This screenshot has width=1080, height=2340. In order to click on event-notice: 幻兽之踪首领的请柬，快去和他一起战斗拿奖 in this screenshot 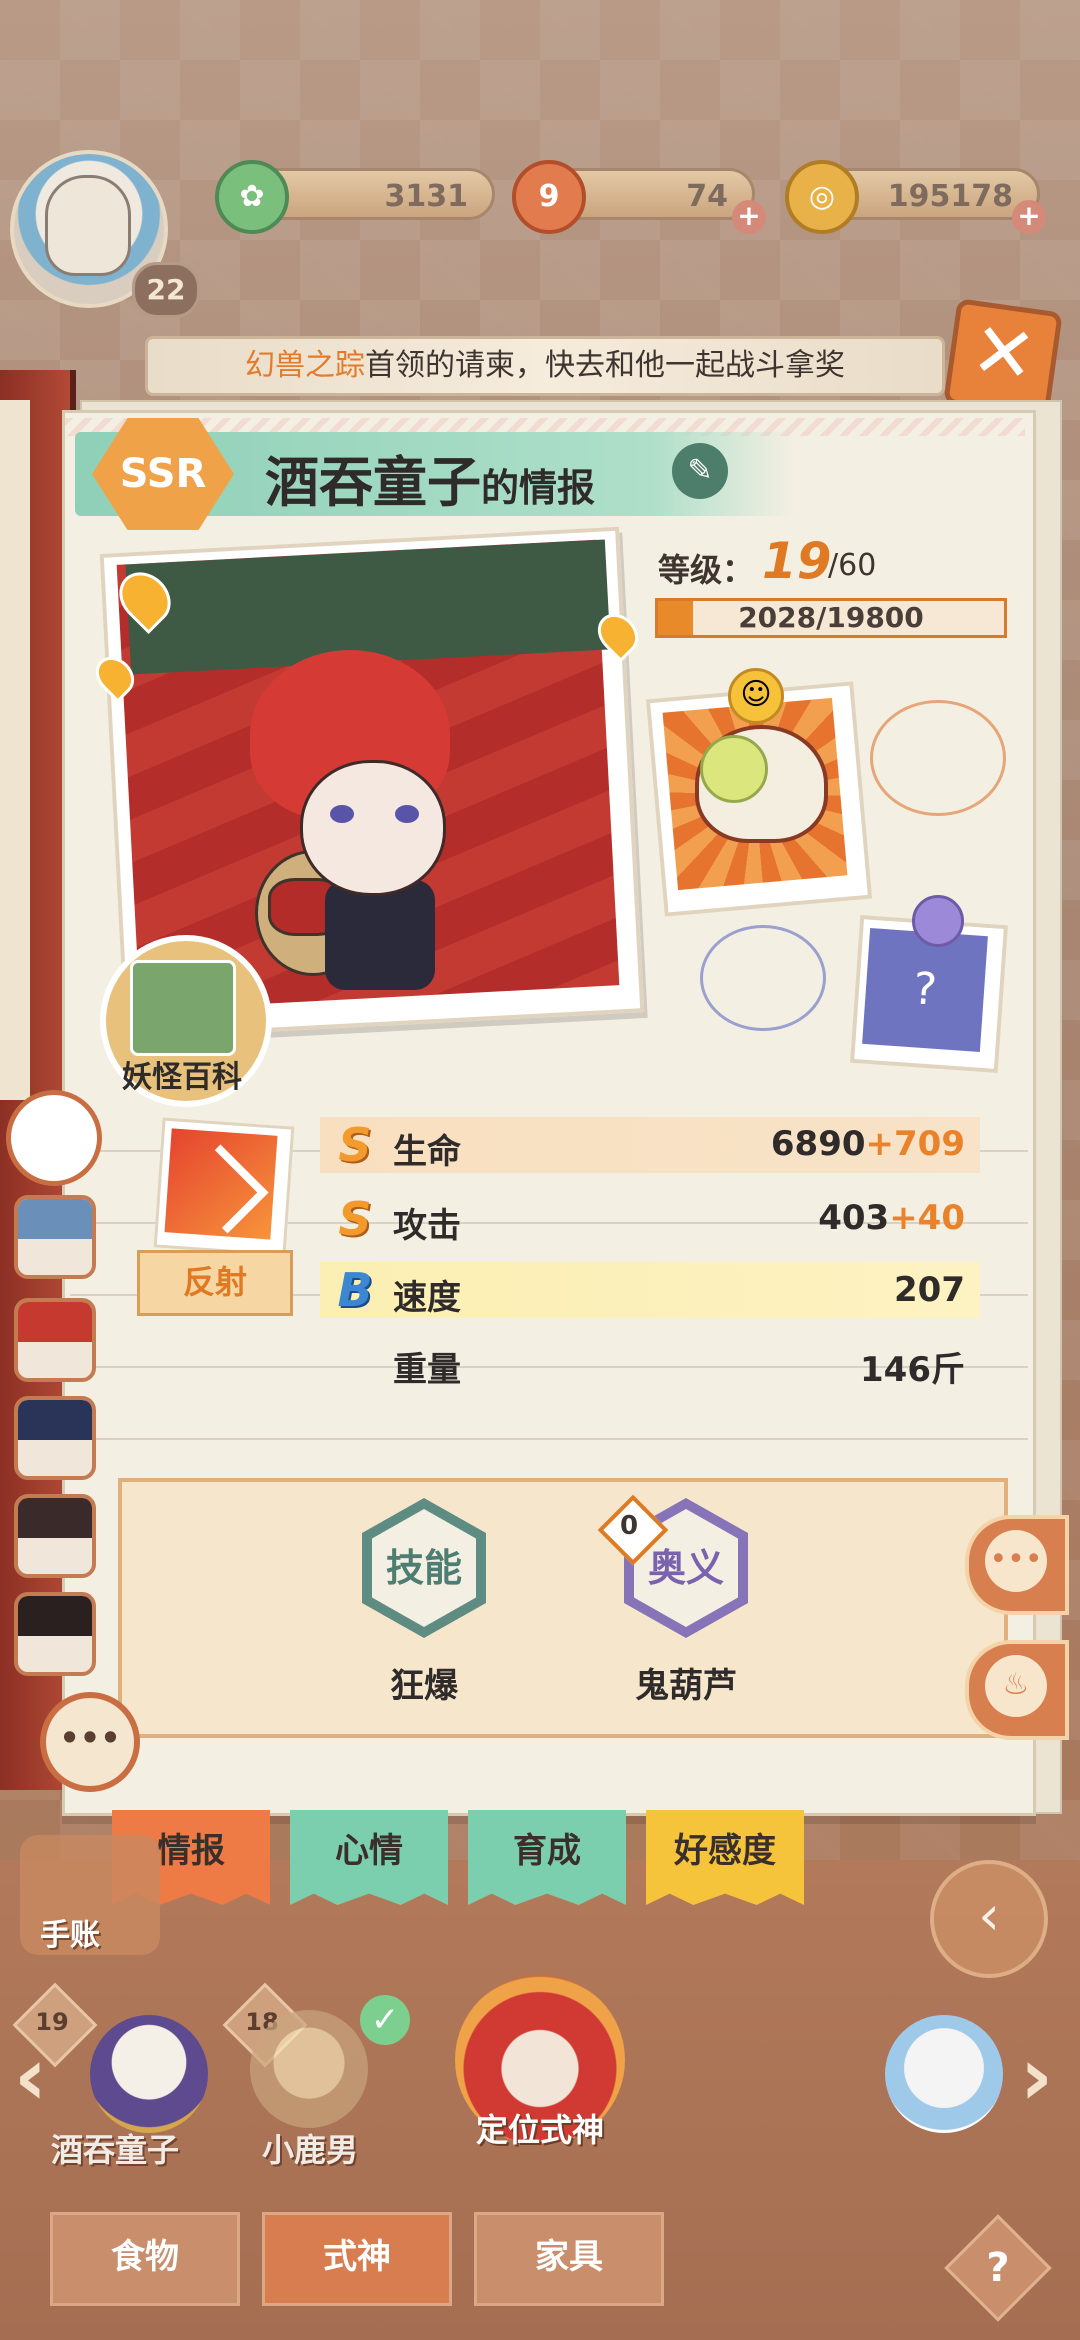, I will do `click(545, 366)`.